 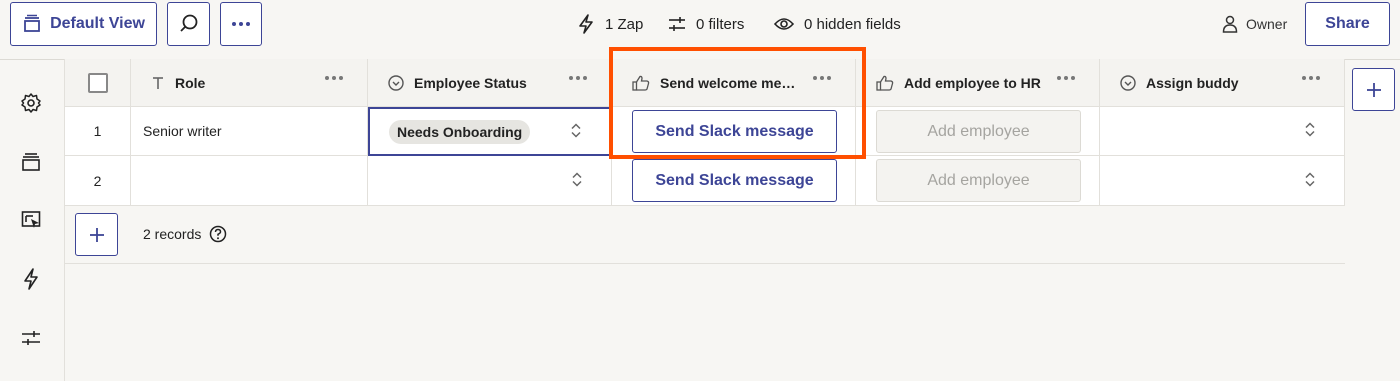 What do you see at coordinates (624, 24) in the screenshot?
I see `zaps-count: 1 Zap` at bounding box center [624, 24].